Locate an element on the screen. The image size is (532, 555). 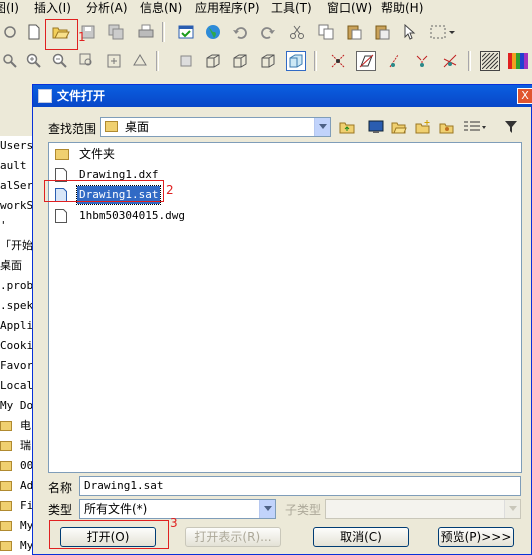
check-window-icon is located at coordinates (186, 32).